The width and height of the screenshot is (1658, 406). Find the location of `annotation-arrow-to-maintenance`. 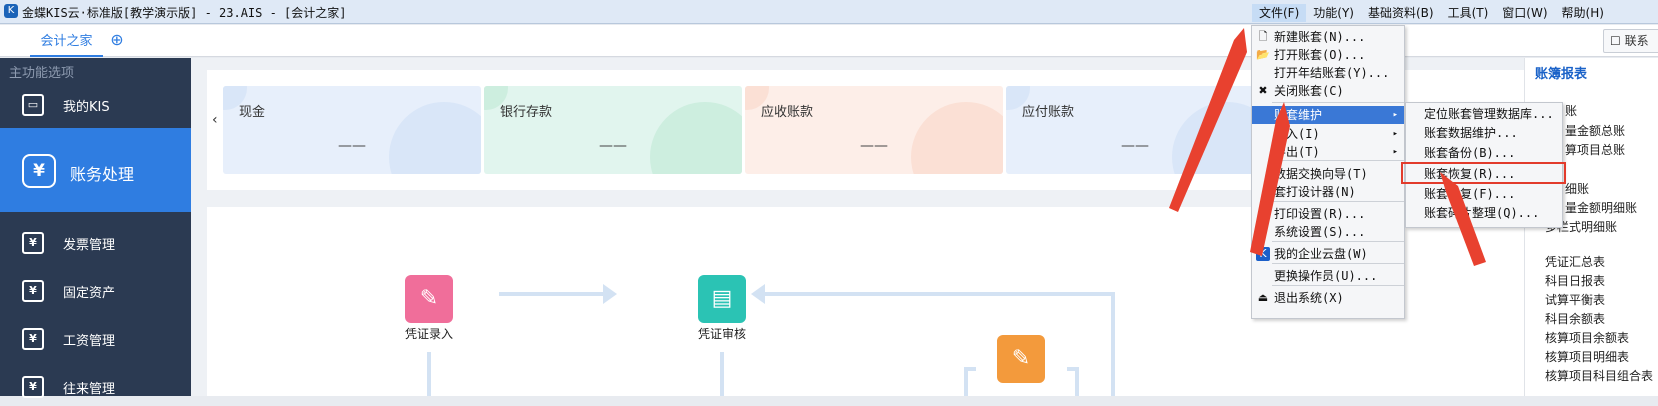

annotation-arrow-to-maintenance is located at coordinates (1270, 179).